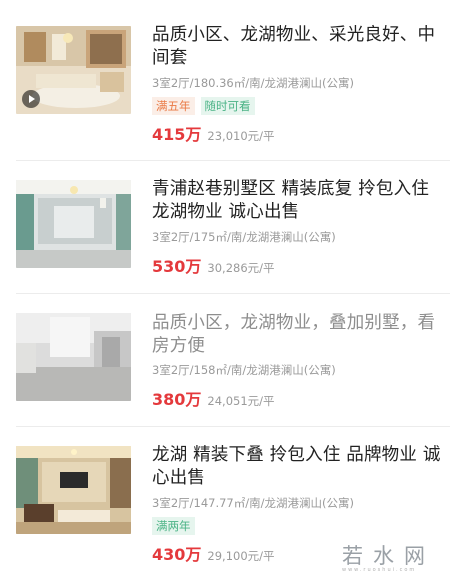  I want to click on unit-price: 23,010元/平, so click(241, 136).